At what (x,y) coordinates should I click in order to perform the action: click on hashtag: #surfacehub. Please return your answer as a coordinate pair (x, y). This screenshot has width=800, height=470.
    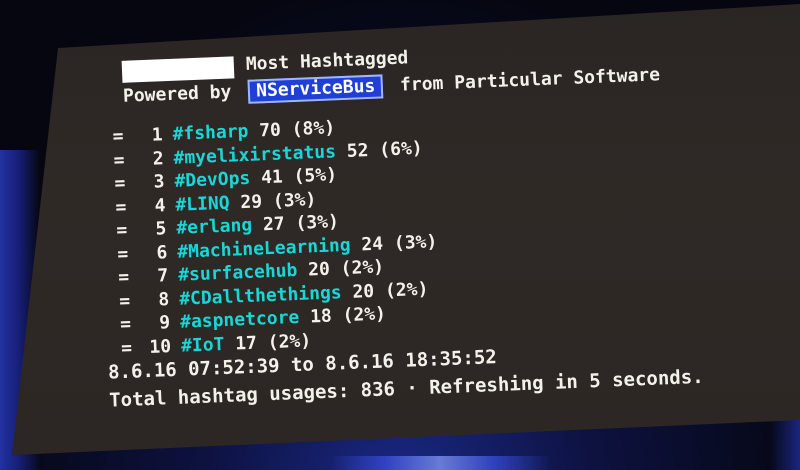
    Looking at the image, I should click on (237, 272).